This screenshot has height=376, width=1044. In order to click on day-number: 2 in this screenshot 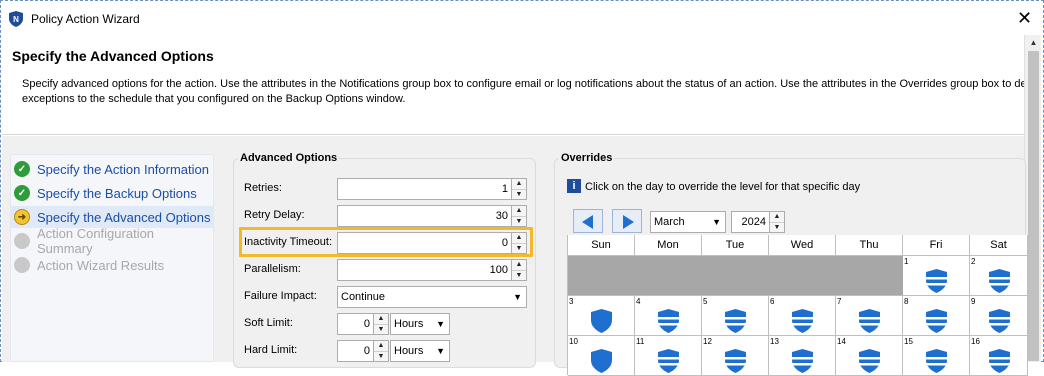, I will do `click(973, 261)`.